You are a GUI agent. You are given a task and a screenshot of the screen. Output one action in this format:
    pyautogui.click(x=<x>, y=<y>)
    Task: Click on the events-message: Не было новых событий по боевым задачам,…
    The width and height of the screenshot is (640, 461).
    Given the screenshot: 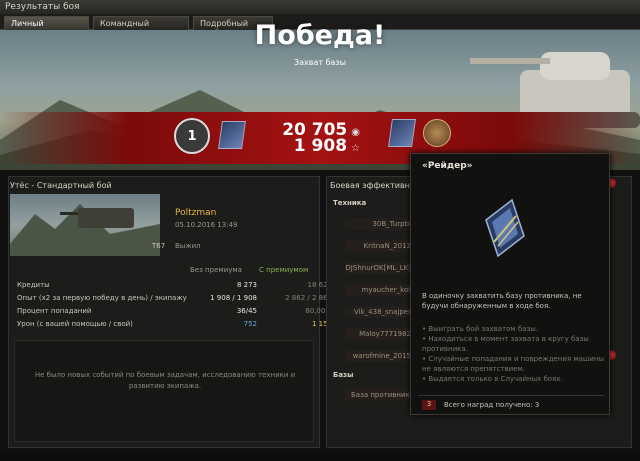 What is the action you would take?
    pyautogui.click(x=165, y=380)
    